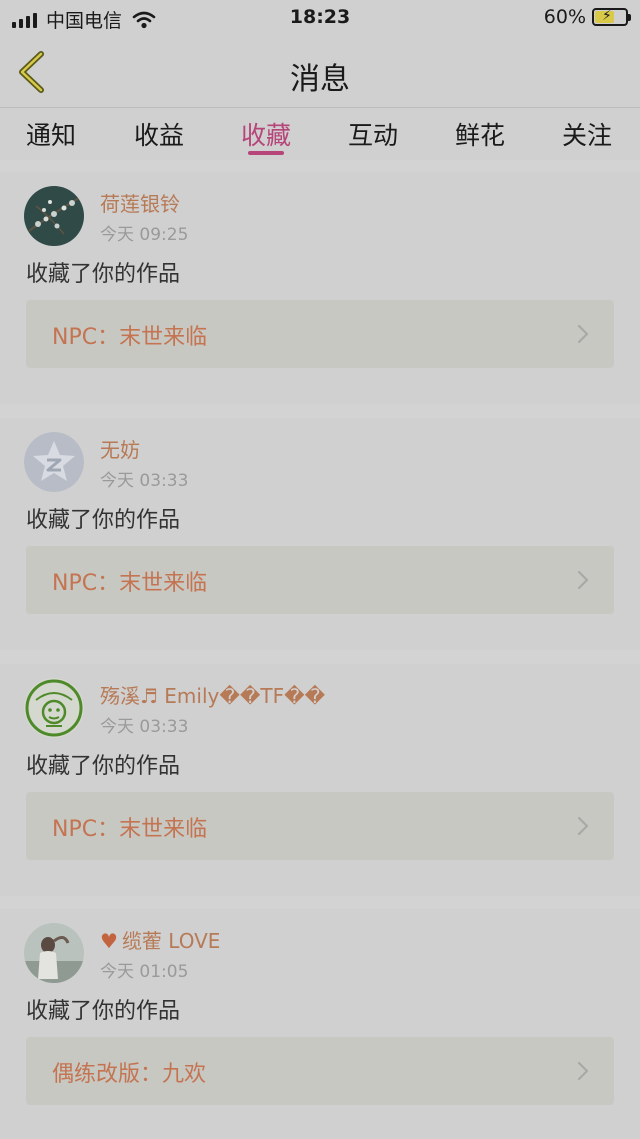 The height and width of the screenshot is (1139, 640). What do you see at coordinates (120, 448) in the screenshot?
I see `user-name: 无妨` at bounding box center [120, 448].